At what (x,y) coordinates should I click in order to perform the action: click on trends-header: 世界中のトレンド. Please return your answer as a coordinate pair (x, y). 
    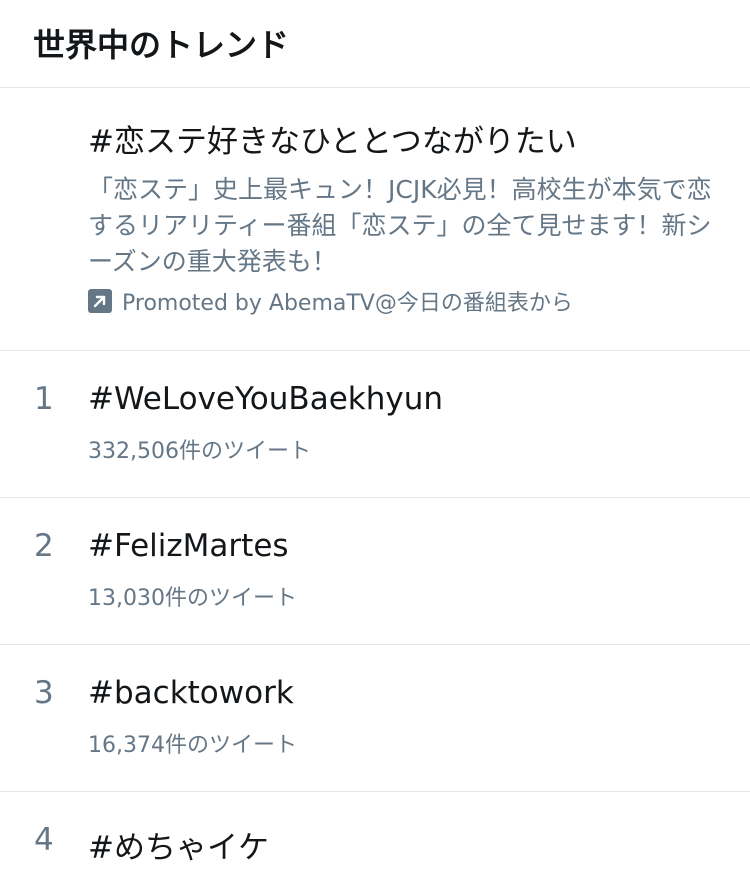
    Looking at the image, I should click on (375, 44).